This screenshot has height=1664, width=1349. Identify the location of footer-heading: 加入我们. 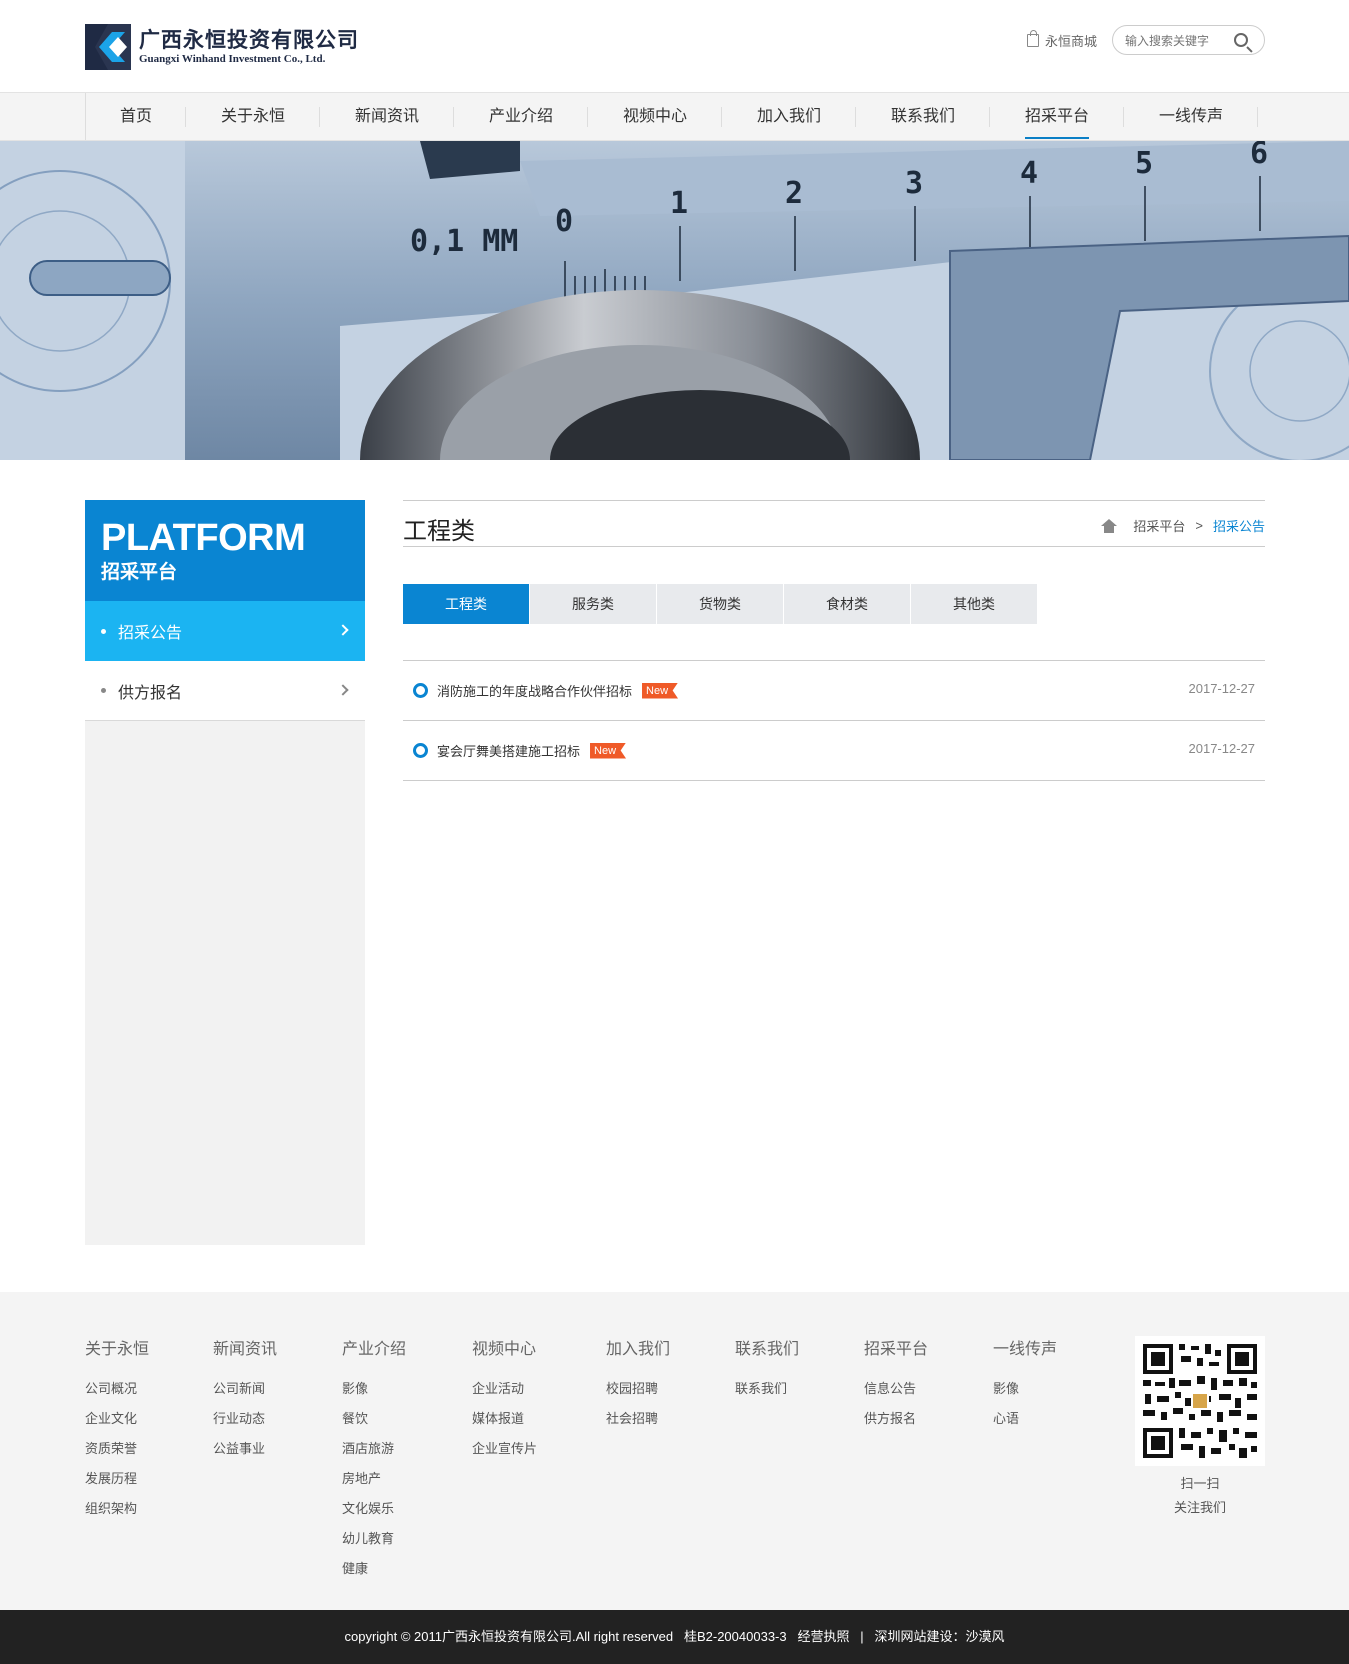
(638, 1350).